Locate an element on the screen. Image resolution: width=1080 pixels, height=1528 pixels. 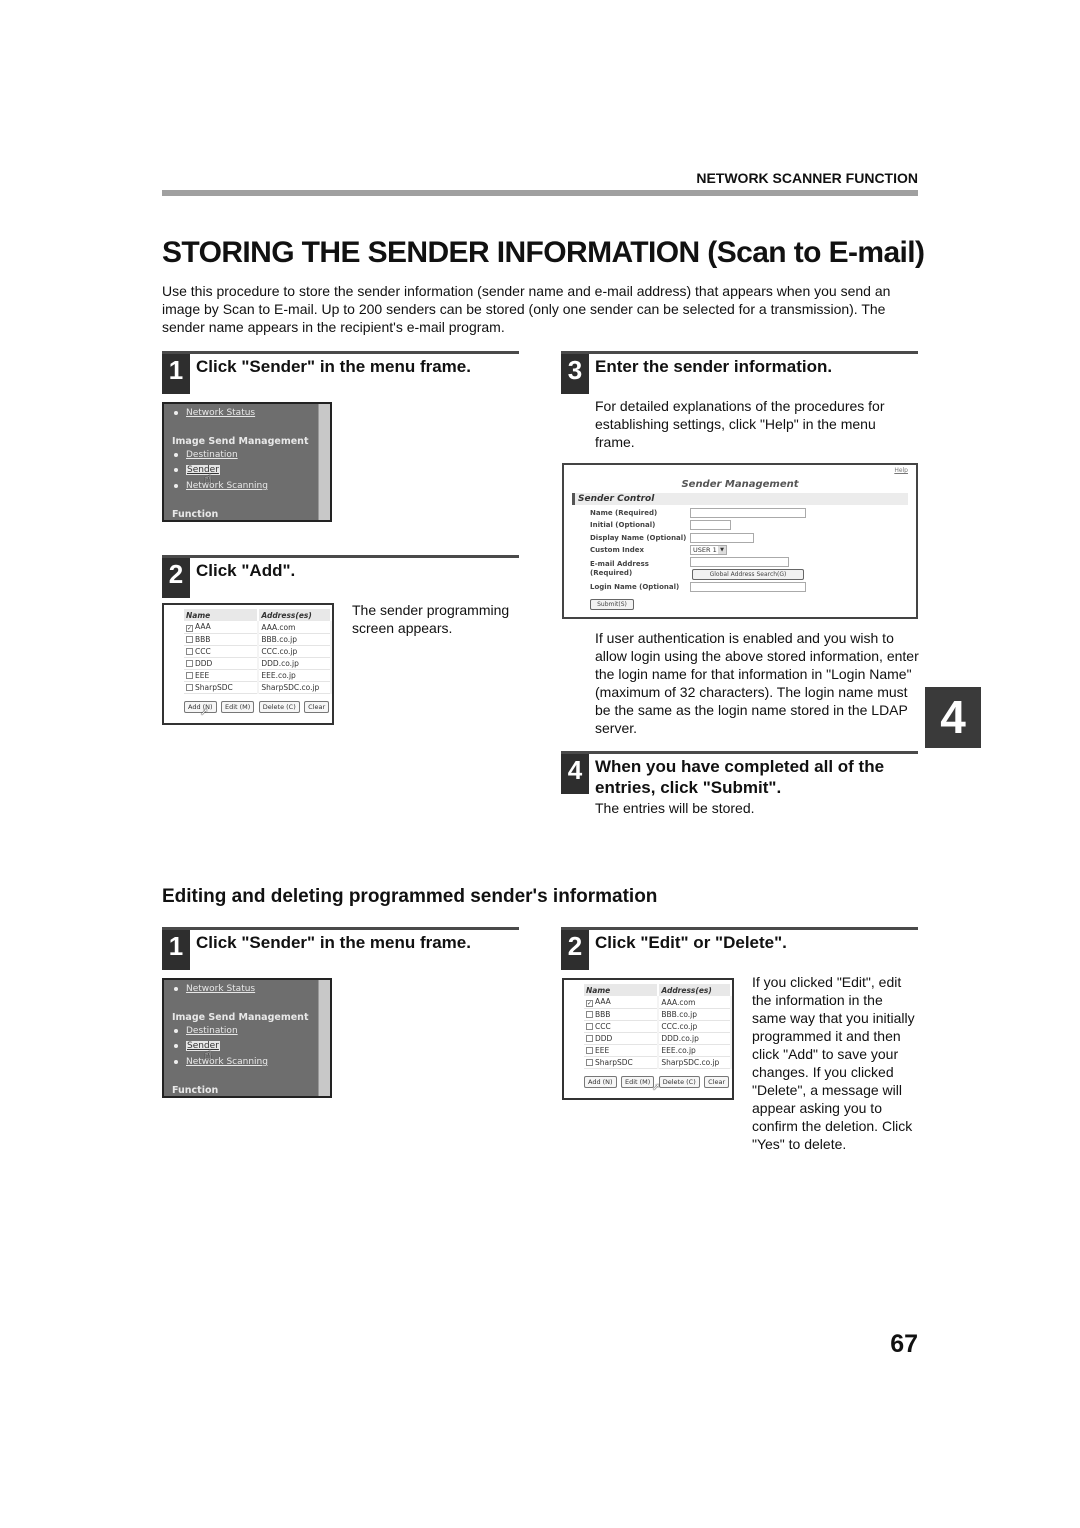
label-initial: Initial (Optional) is located at coordinates (623, 525).